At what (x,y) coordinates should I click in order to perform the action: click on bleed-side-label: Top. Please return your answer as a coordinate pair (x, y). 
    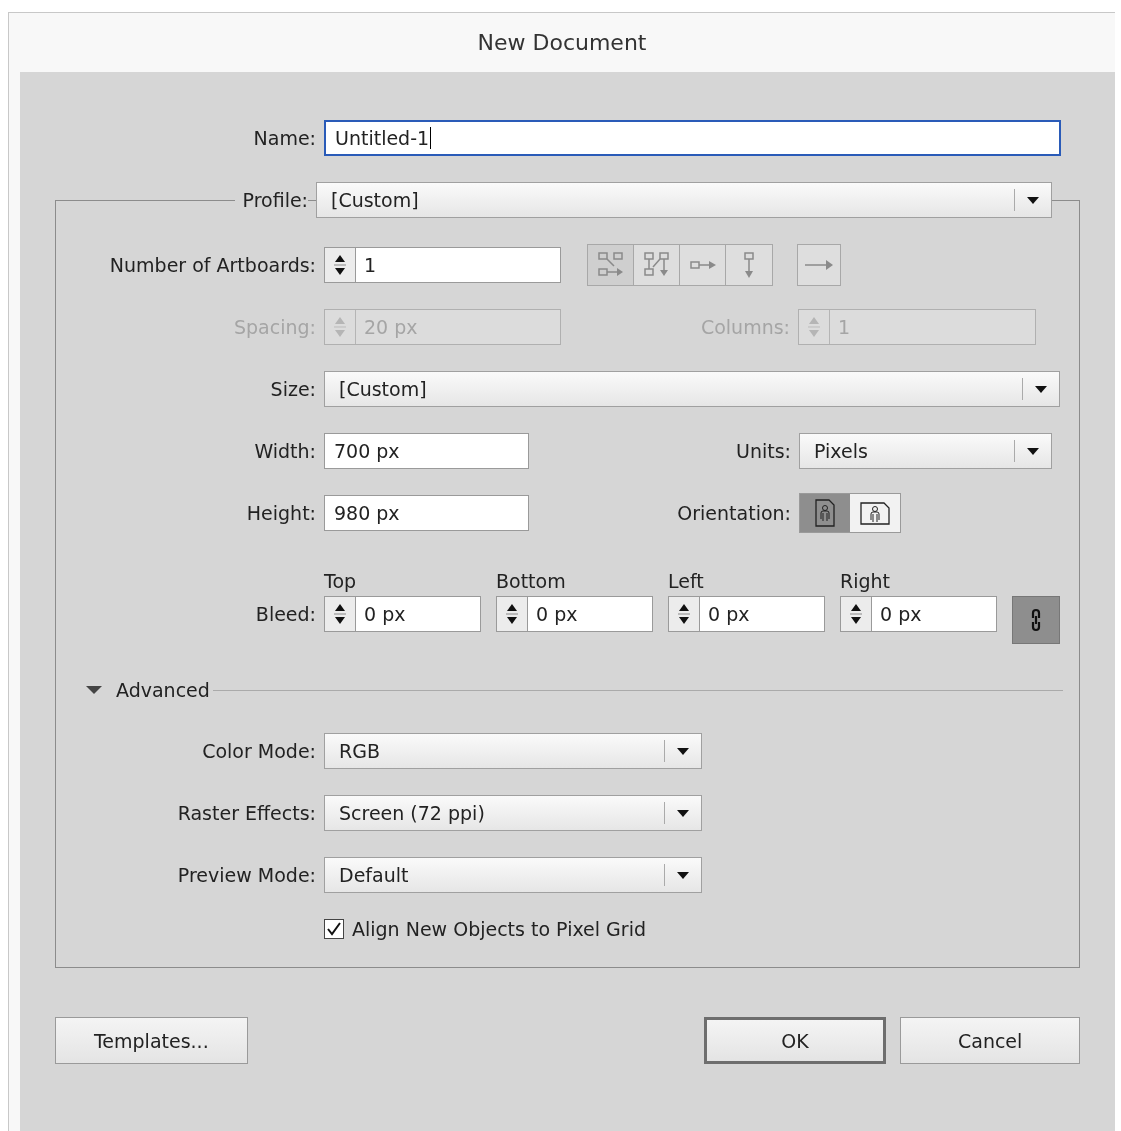
    Looking at the image, I should click on (340, 581).